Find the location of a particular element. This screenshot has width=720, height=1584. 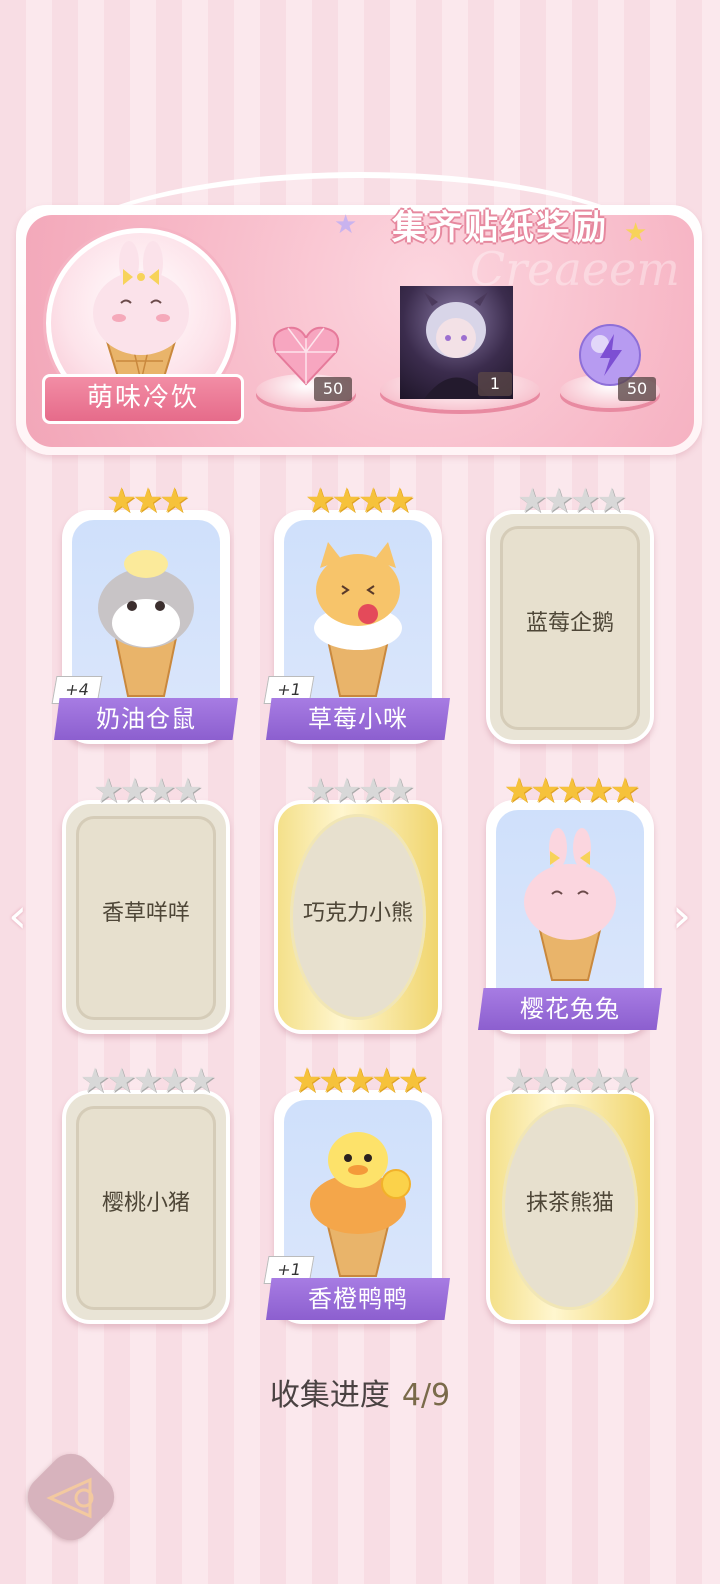

sticker-card-locked: ★★★★★ 抹茶熊猫 is located at coordinates (570, 1194).